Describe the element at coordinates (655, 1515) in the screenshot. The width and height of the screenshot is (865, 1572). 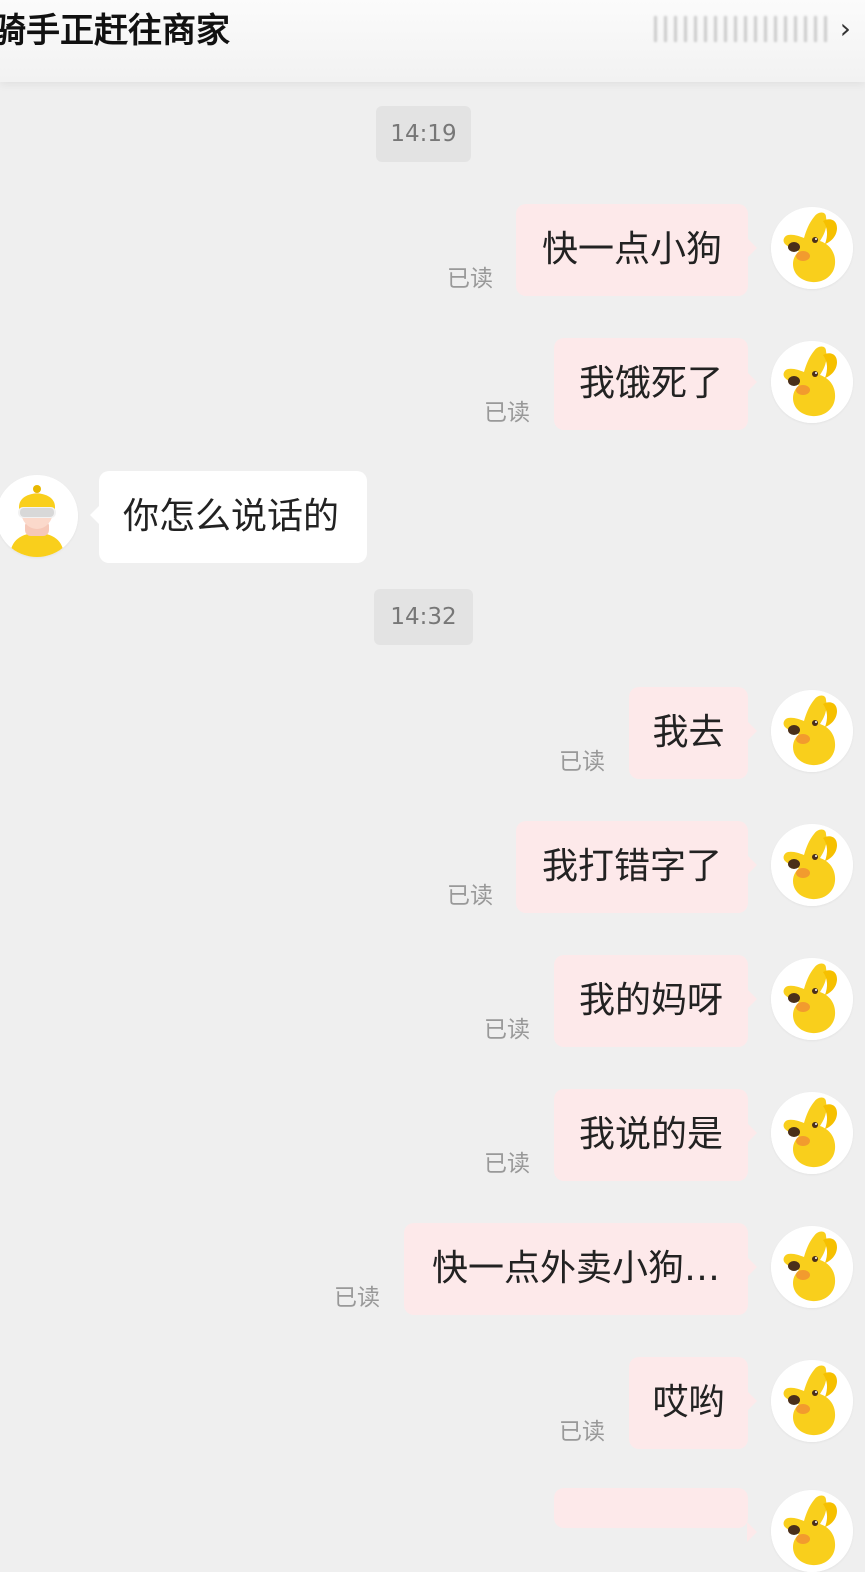
I see `my-message-bubble-partial` at that location.